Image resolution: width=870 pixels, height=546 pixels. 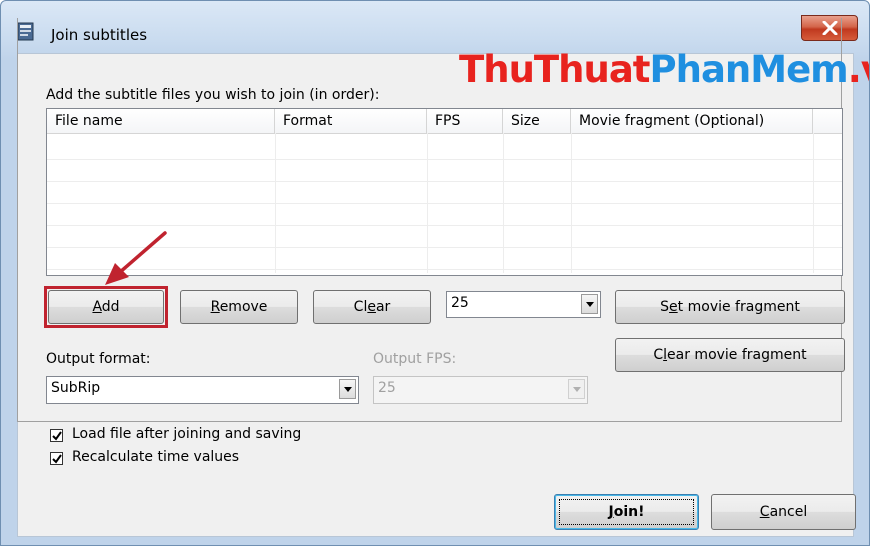 What do you see at coordinates (827, 121) in the screenshot?
I see `column-filler` at bounding box center [827, 121].